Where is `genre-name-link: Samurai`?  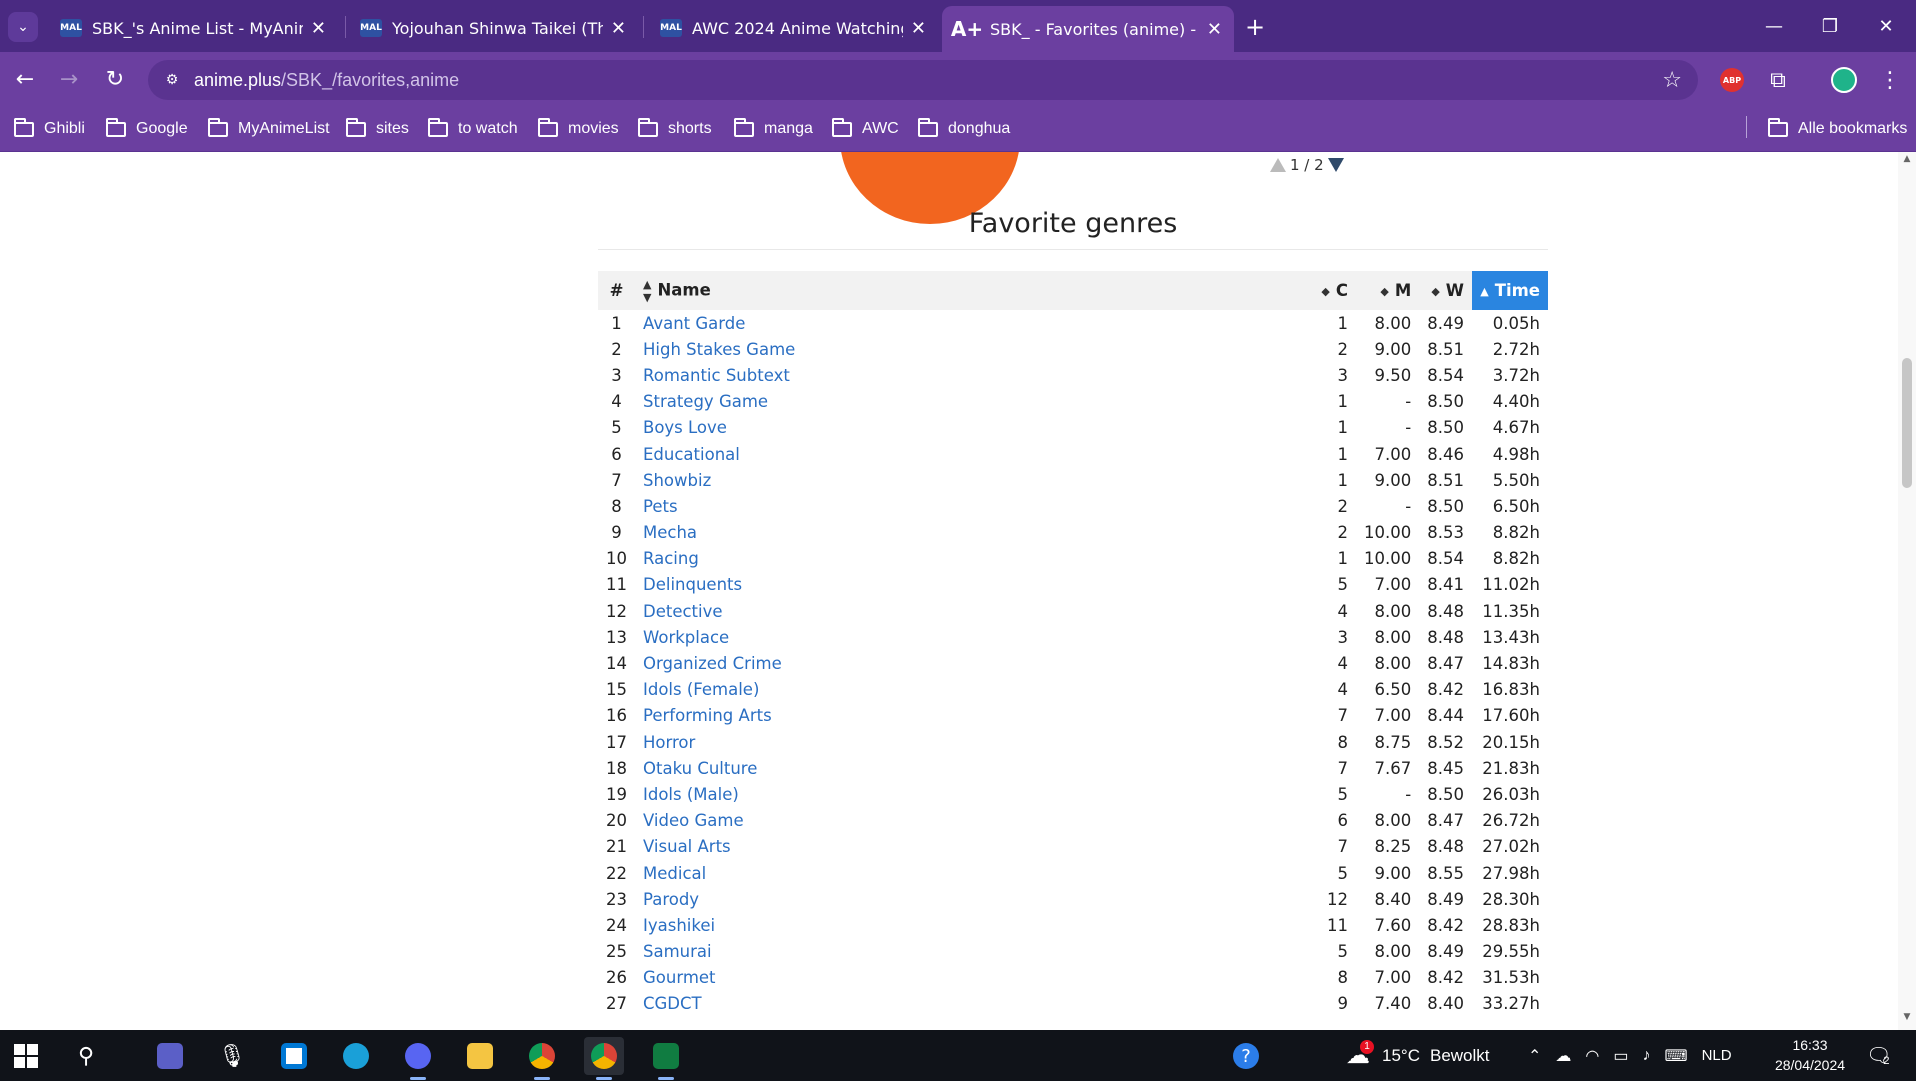 genre-name-link: Samurai is located at coordinates (974, 952).